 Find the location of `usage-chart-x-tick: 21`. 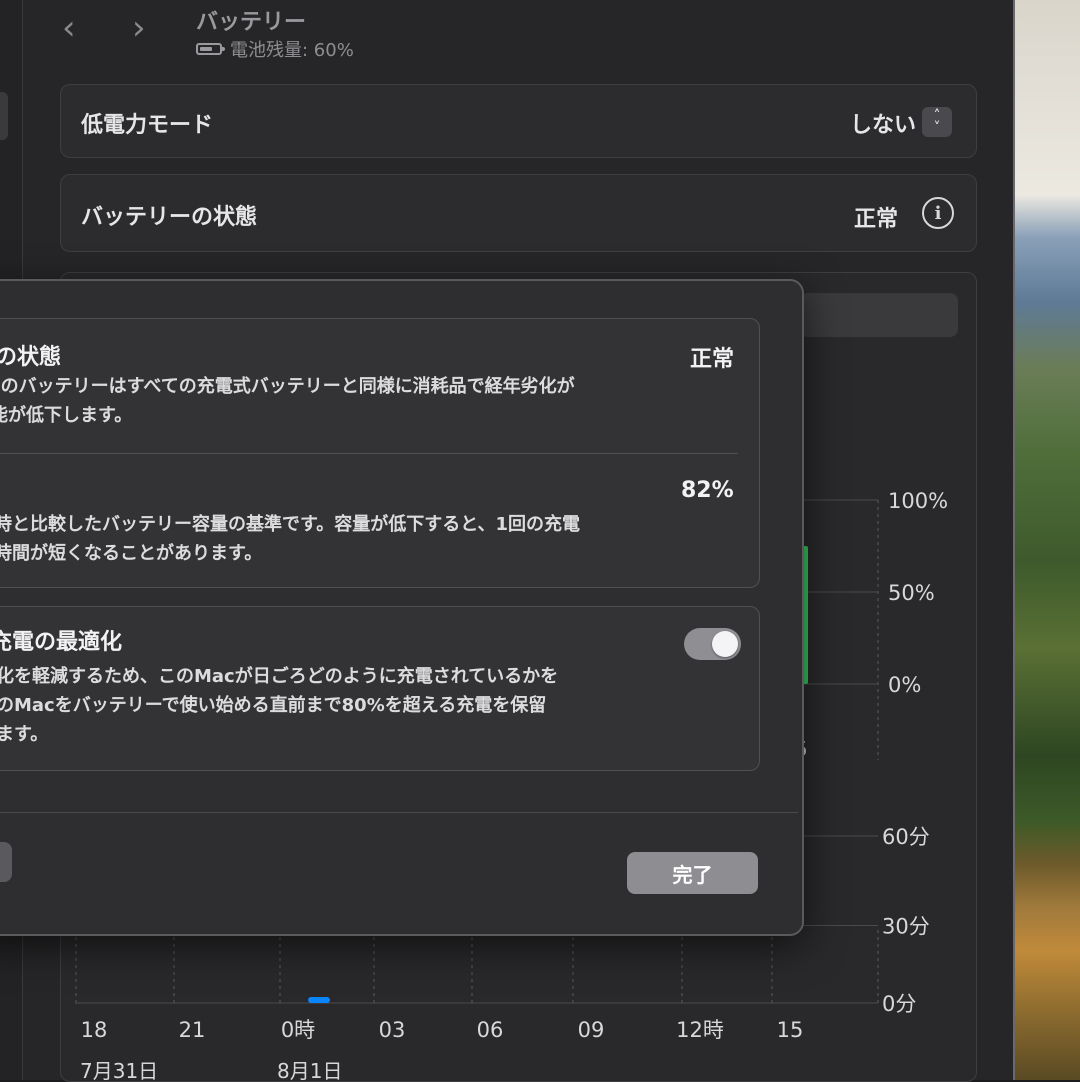

usage-chart-x-tick: 21 is located at coordinates (192, 1030).